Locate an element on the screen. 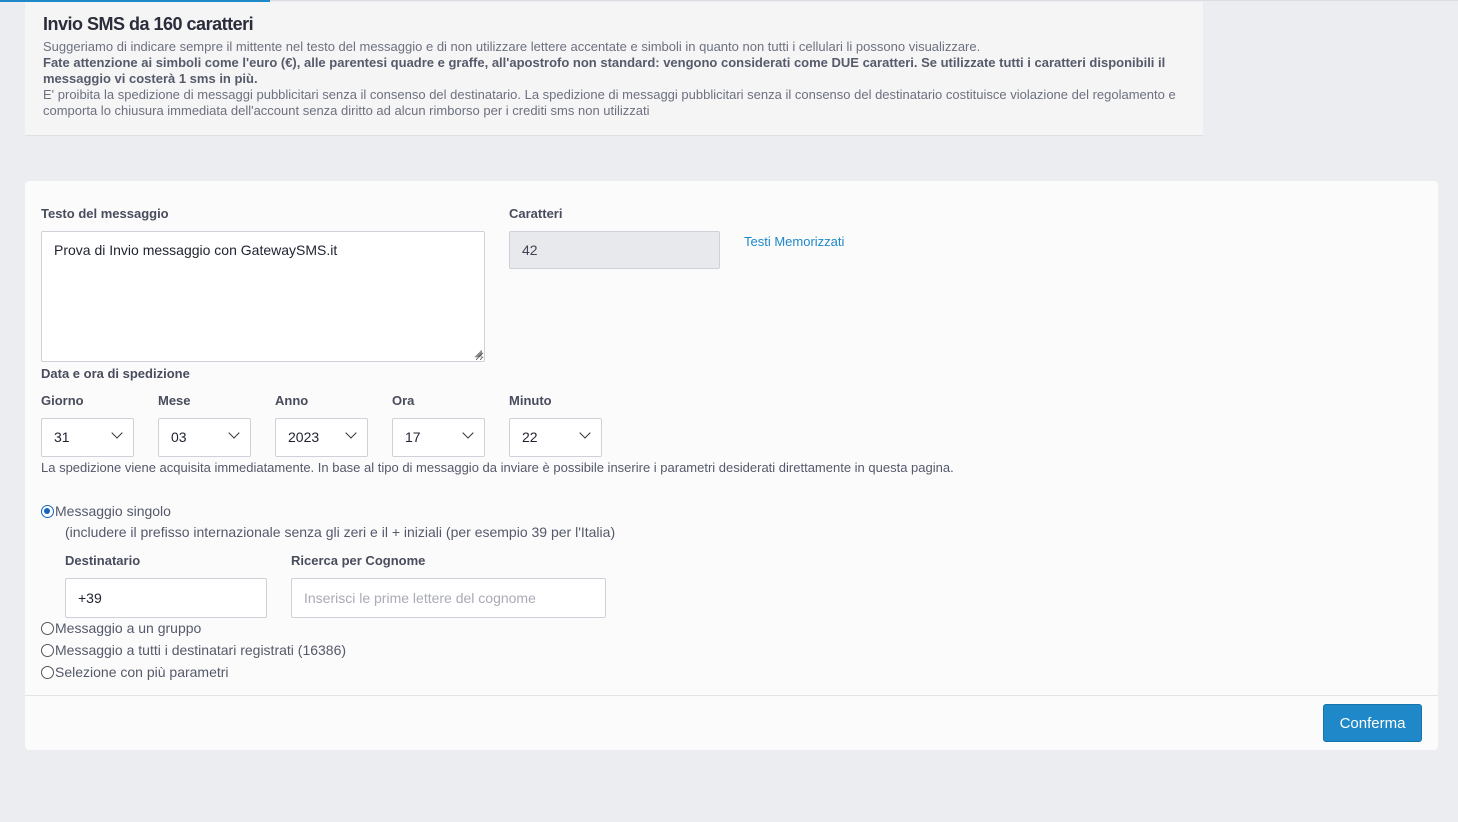 This screenshot has height=822, width=1458. radio-single-message: Messaggio singolo is located at coordinates (106, 511).